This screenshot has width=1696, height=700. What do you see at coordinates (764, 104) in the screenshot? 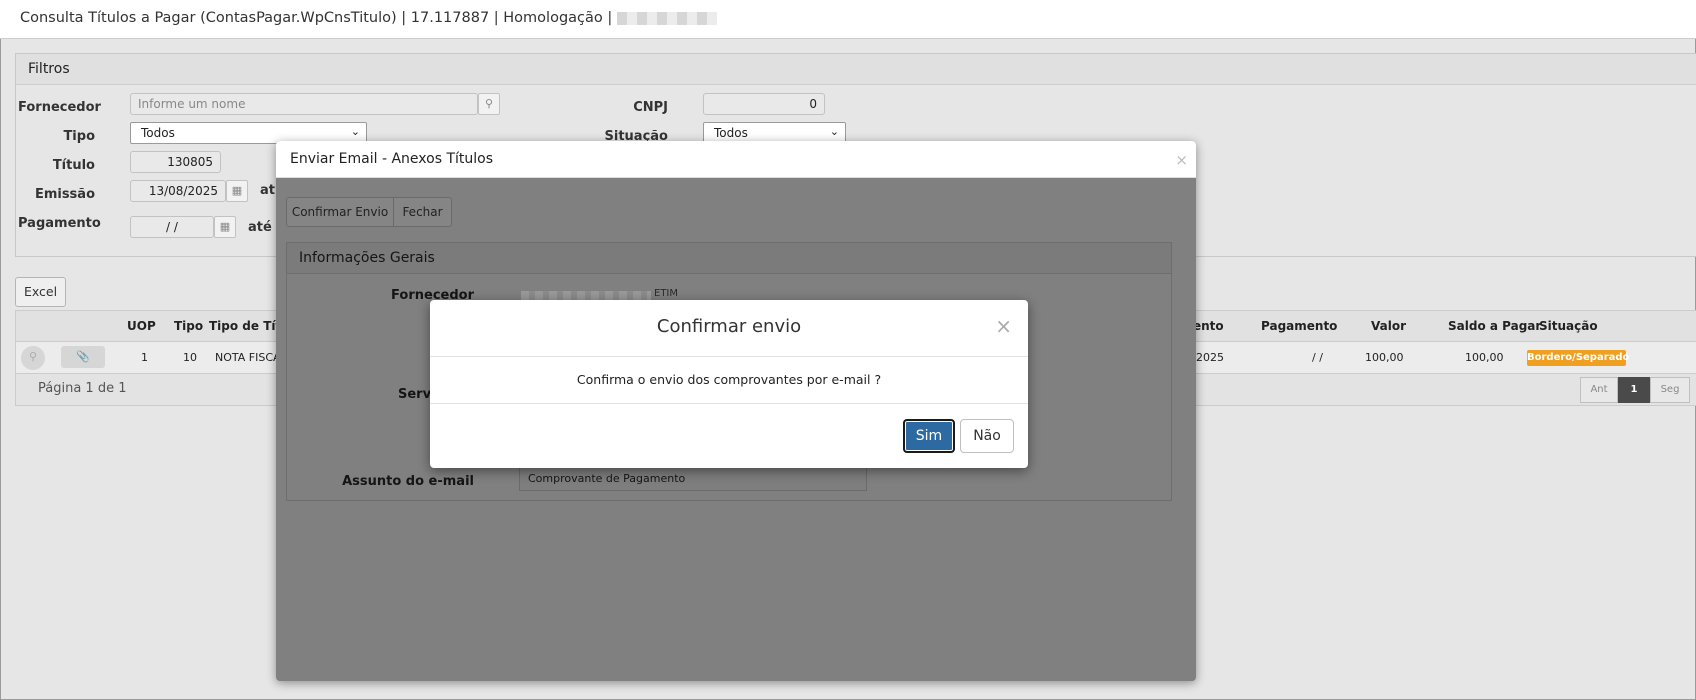
I see `cnpj-input: 0` at bounding box center [764, 104].